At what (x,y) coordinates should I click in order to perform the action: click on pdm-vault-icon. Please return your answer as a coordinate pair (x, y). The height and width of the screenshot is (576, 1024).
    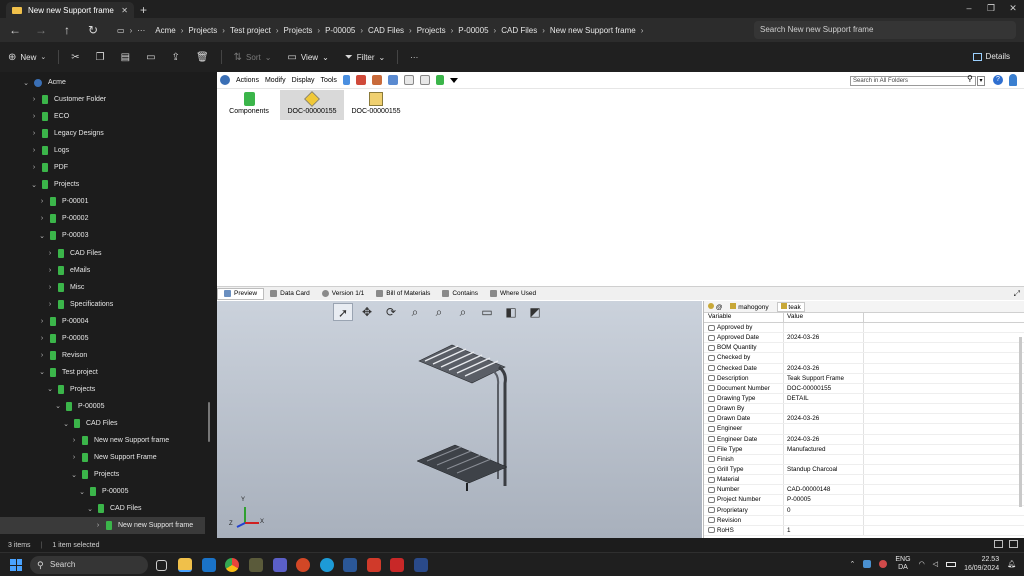
    Looking at the image, I should click on (225, 80).